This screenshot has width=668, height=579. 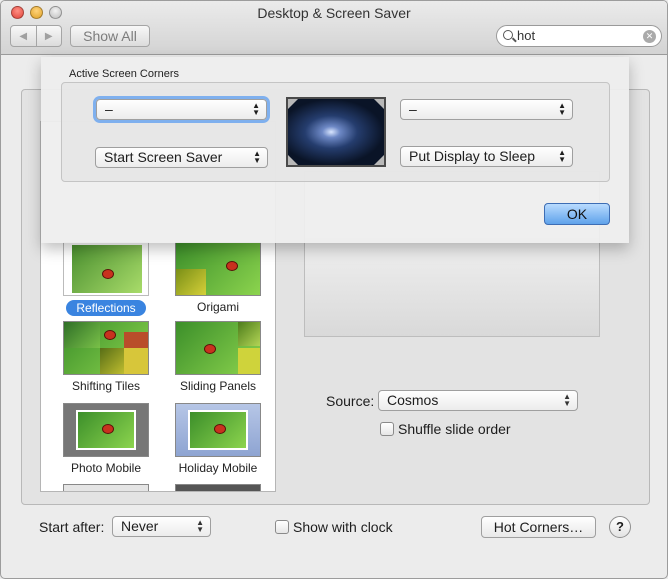 What do you see at coordinates (472, 156) in the screenshot?
I see `bottom-right-corner-value: Put Display to Sleep` at bounding box center [472, 156].